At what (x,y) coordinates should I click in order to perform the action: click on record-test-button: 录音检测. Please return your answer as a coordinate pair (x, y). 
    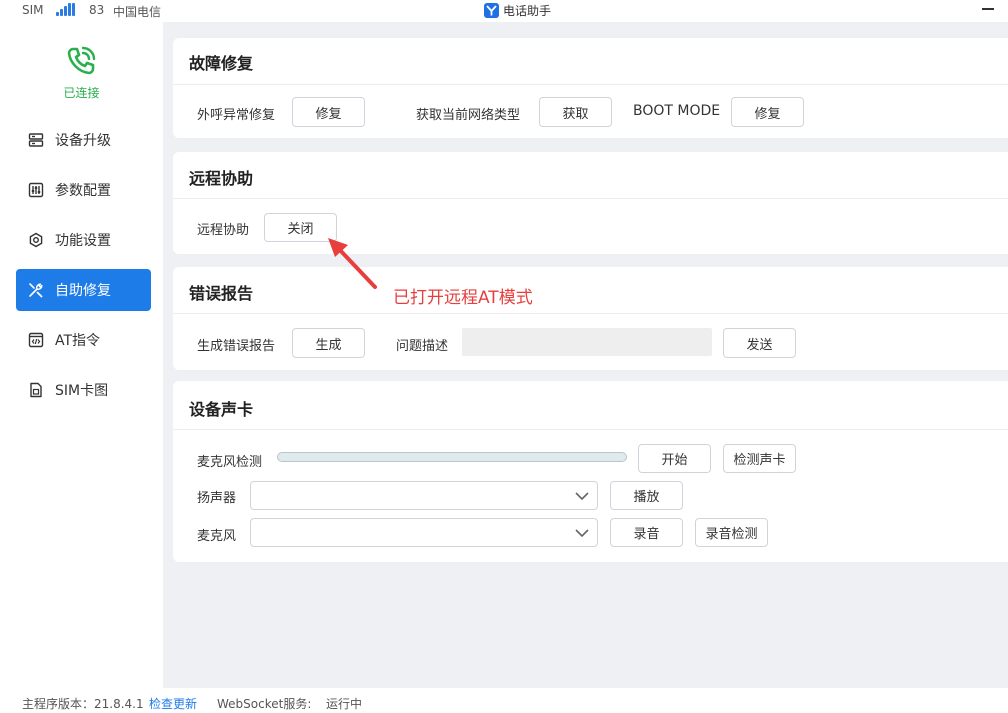
    Looking at the image, I should click on (731, 532).